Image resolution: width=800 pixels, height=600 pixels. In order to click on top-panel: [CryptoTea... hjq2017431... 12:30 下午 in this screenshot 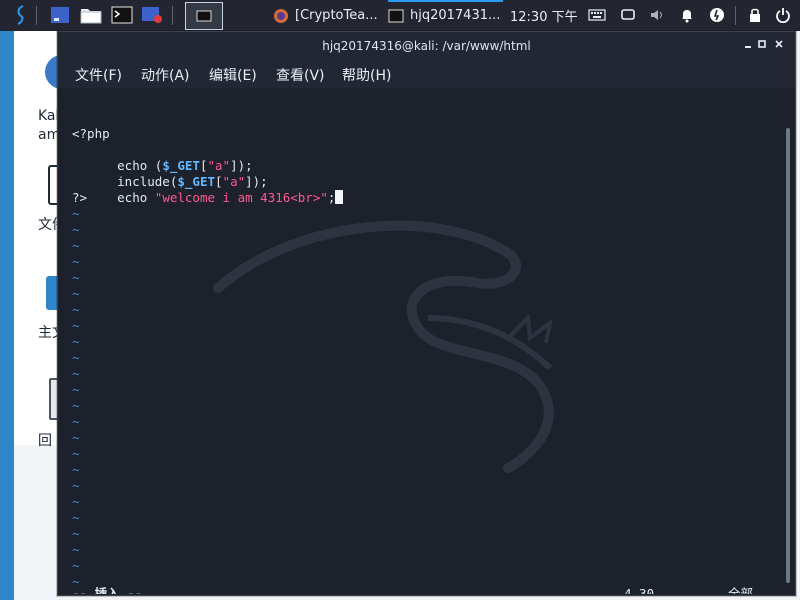, I will do `click(400, 15)`.